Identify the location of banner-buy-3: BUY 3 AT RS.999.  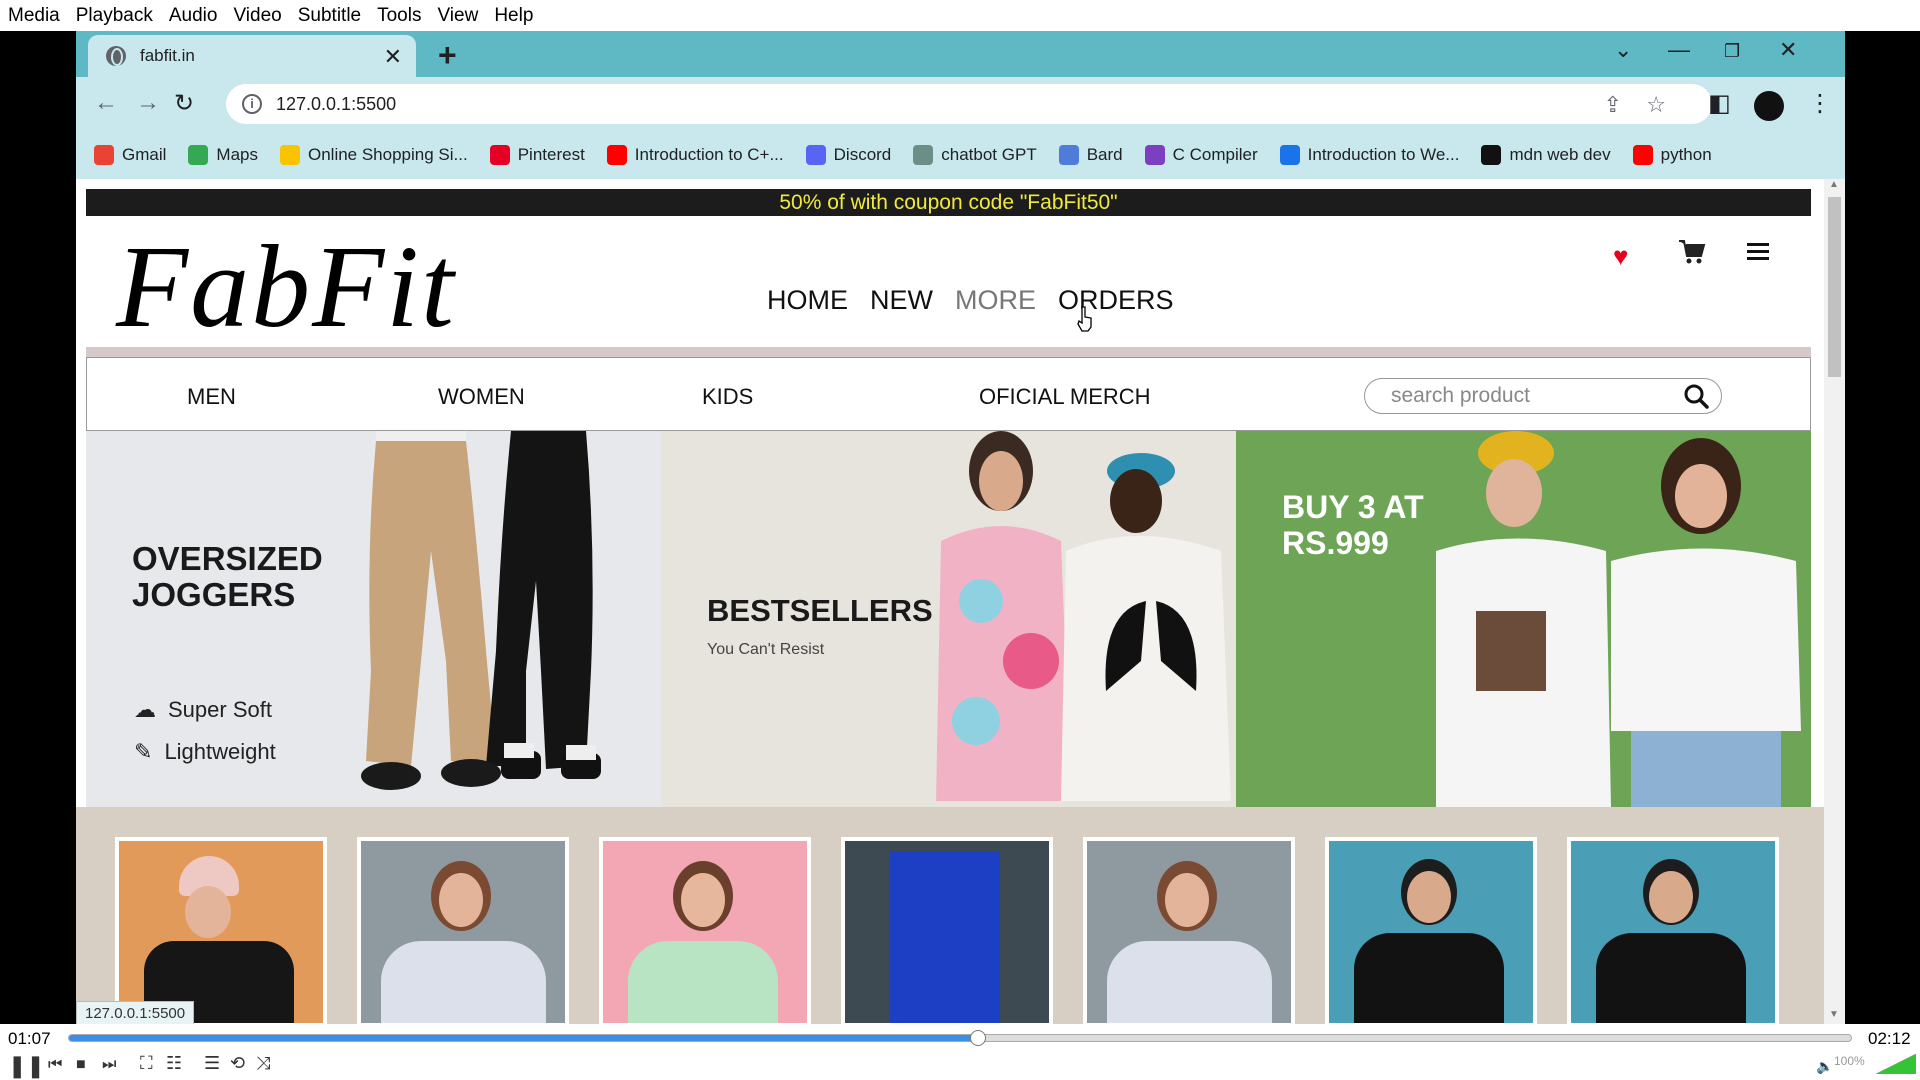
(1523, 619).